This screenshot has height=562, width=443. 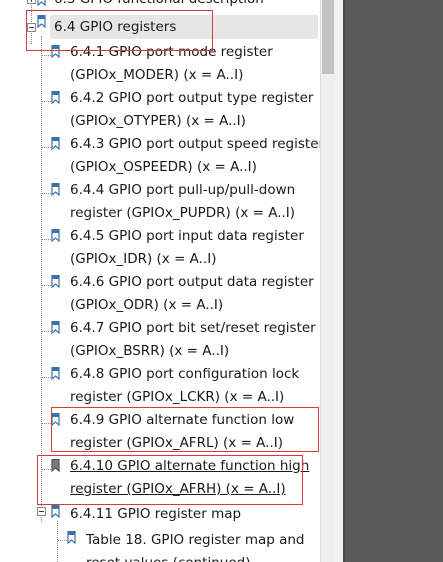 What do you see at coordinates (156, 514) in the screenshot?
I see `bookmark-label: 6.4.11 GPIO register map` at bounding box center [156, 514].